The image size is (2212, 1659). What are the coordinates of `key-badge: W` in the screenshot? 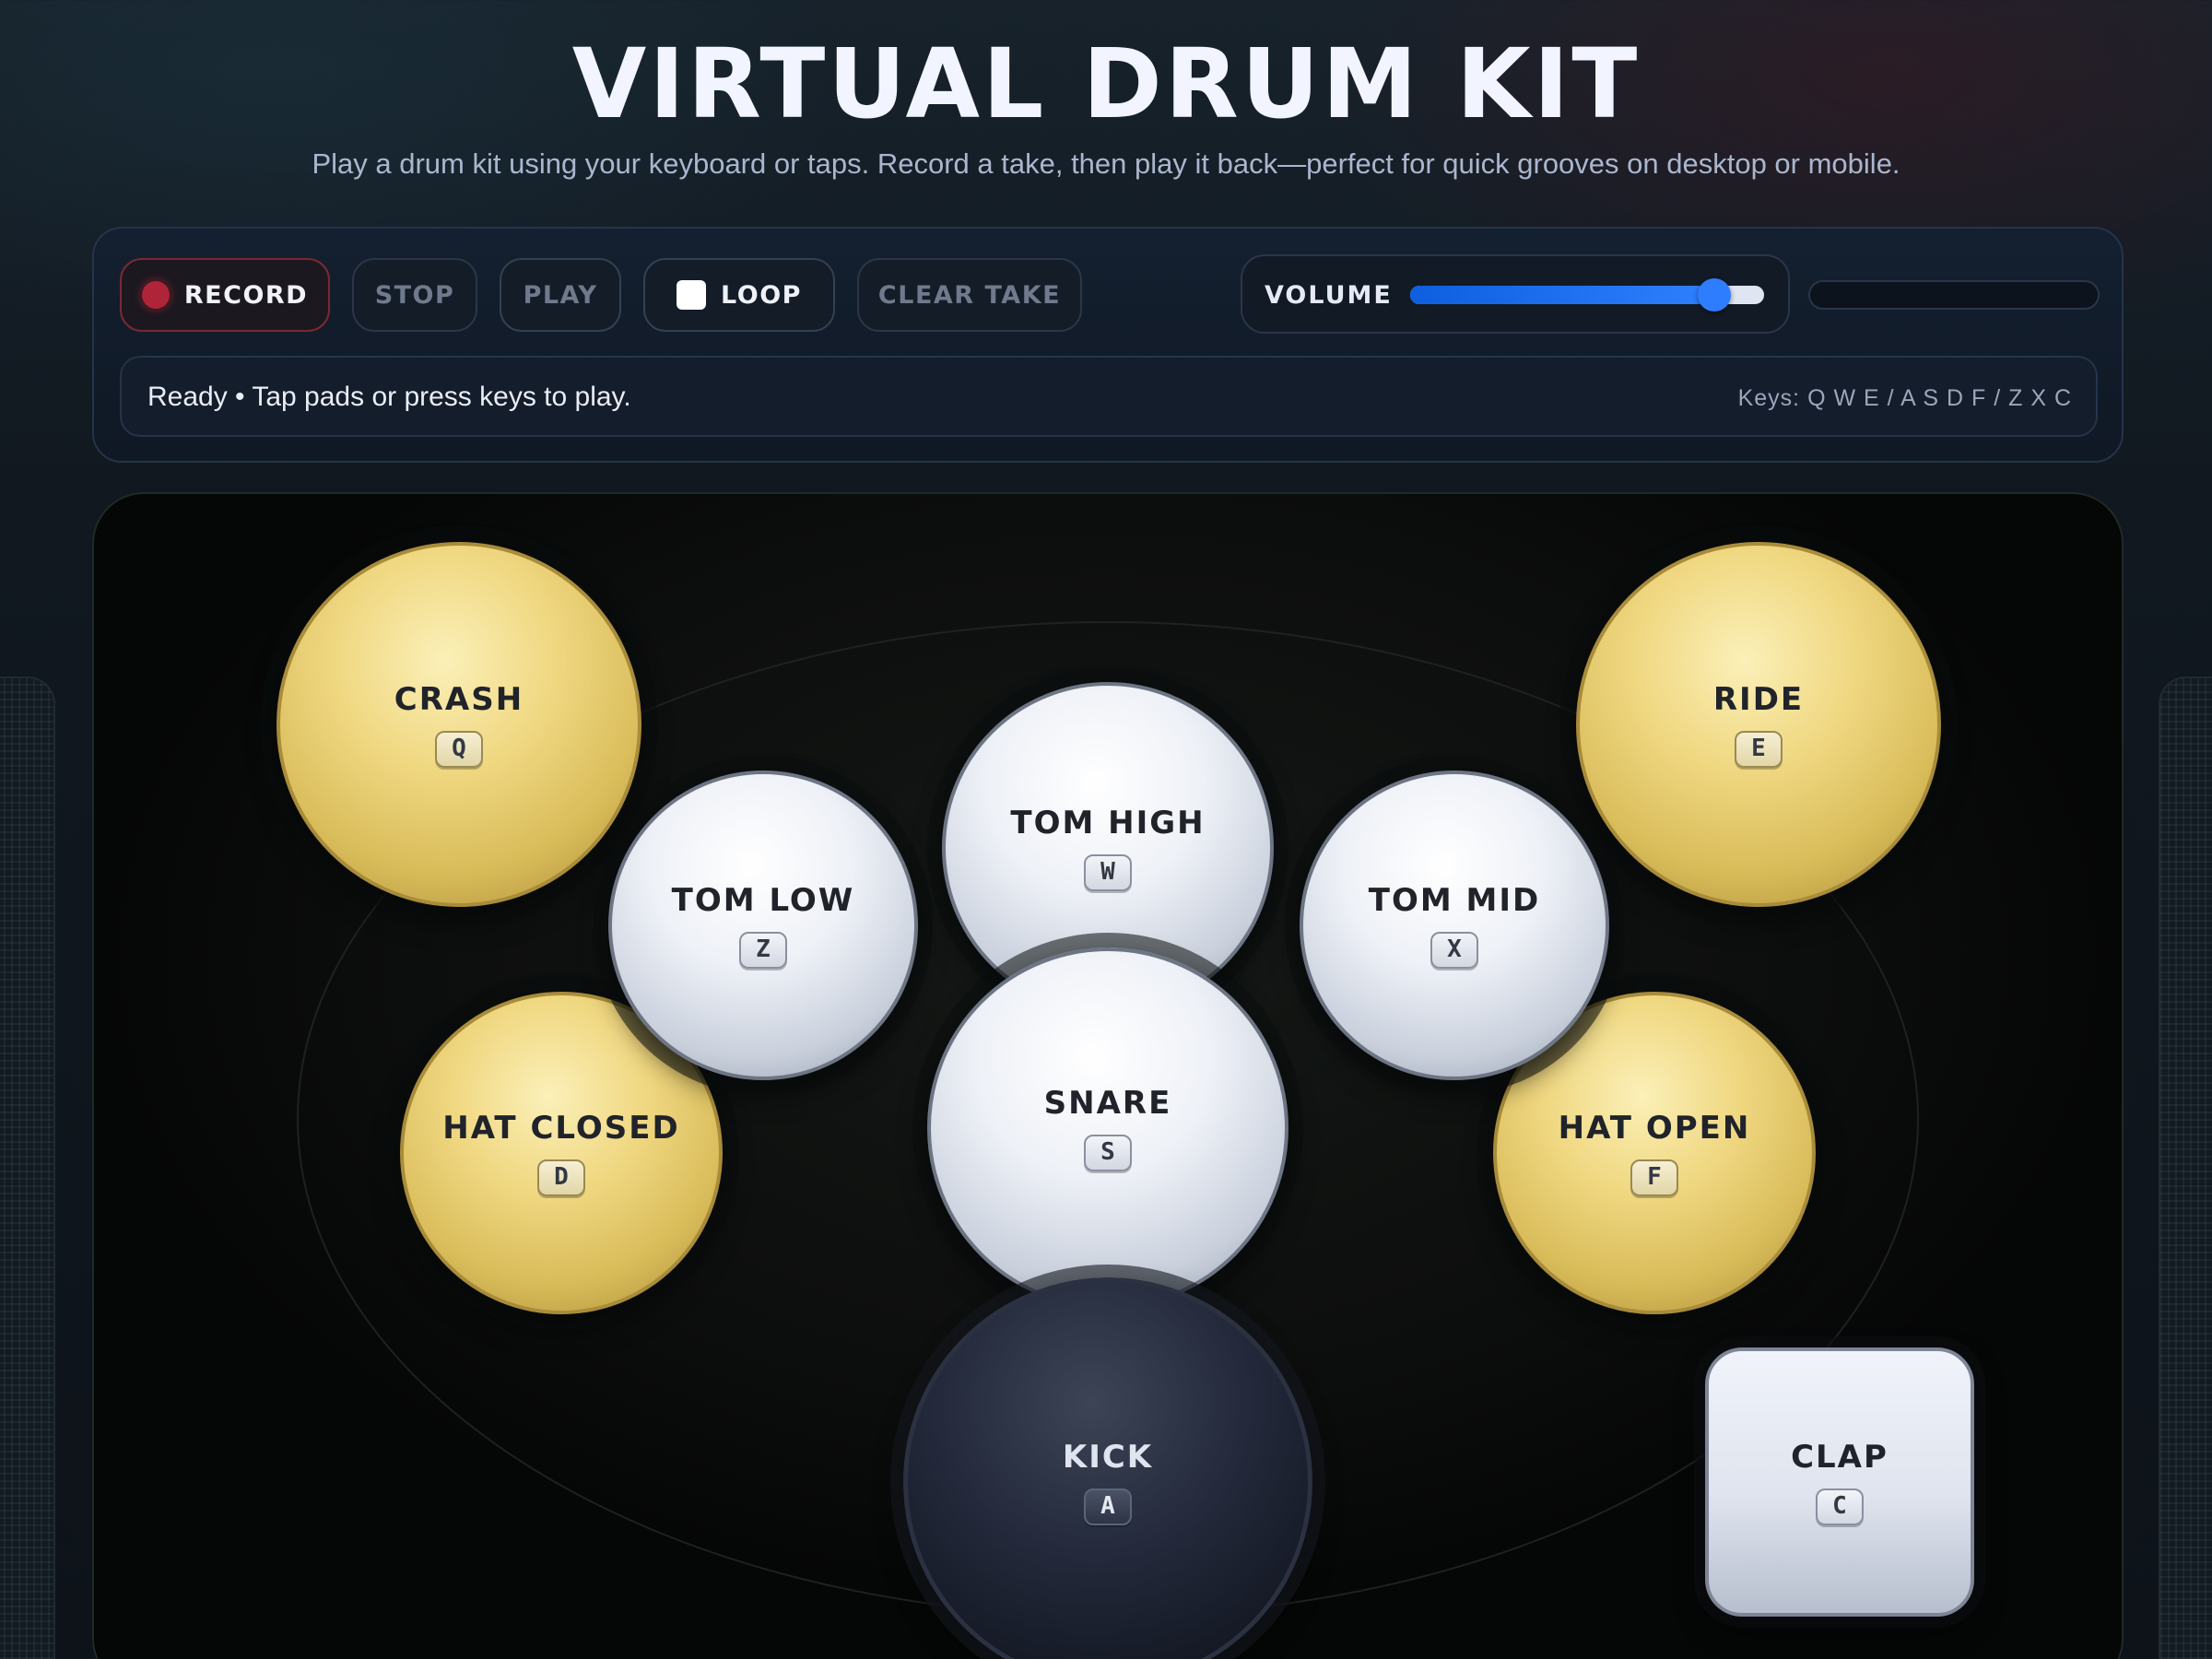 It's located at (1108, 872).